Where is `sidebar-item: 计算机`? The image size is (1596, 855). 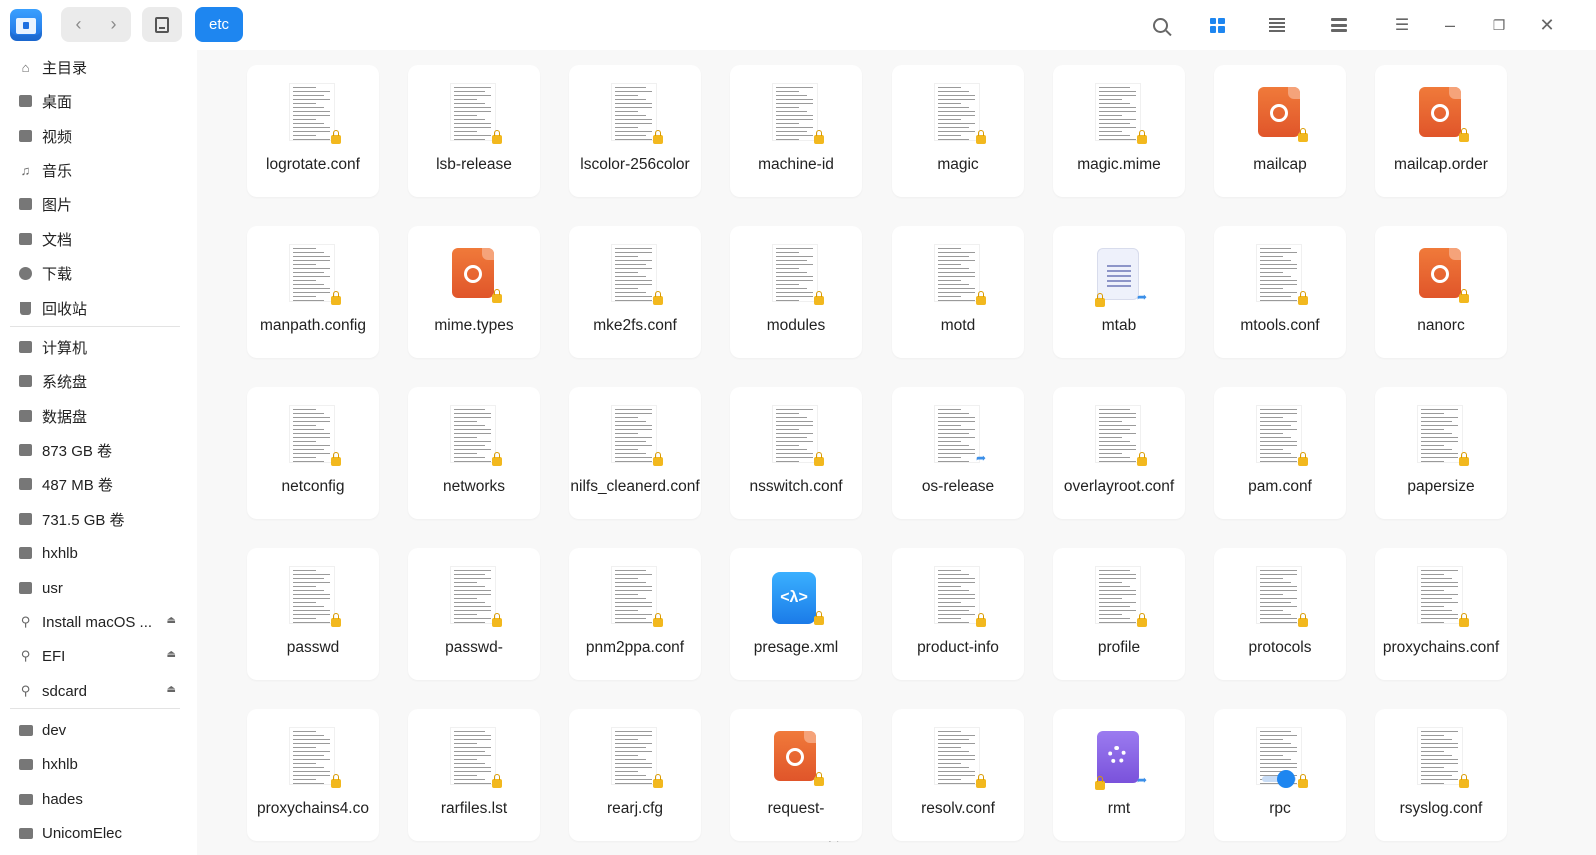 sidebar-item: 计算机 is located at coordinates (103, 347).